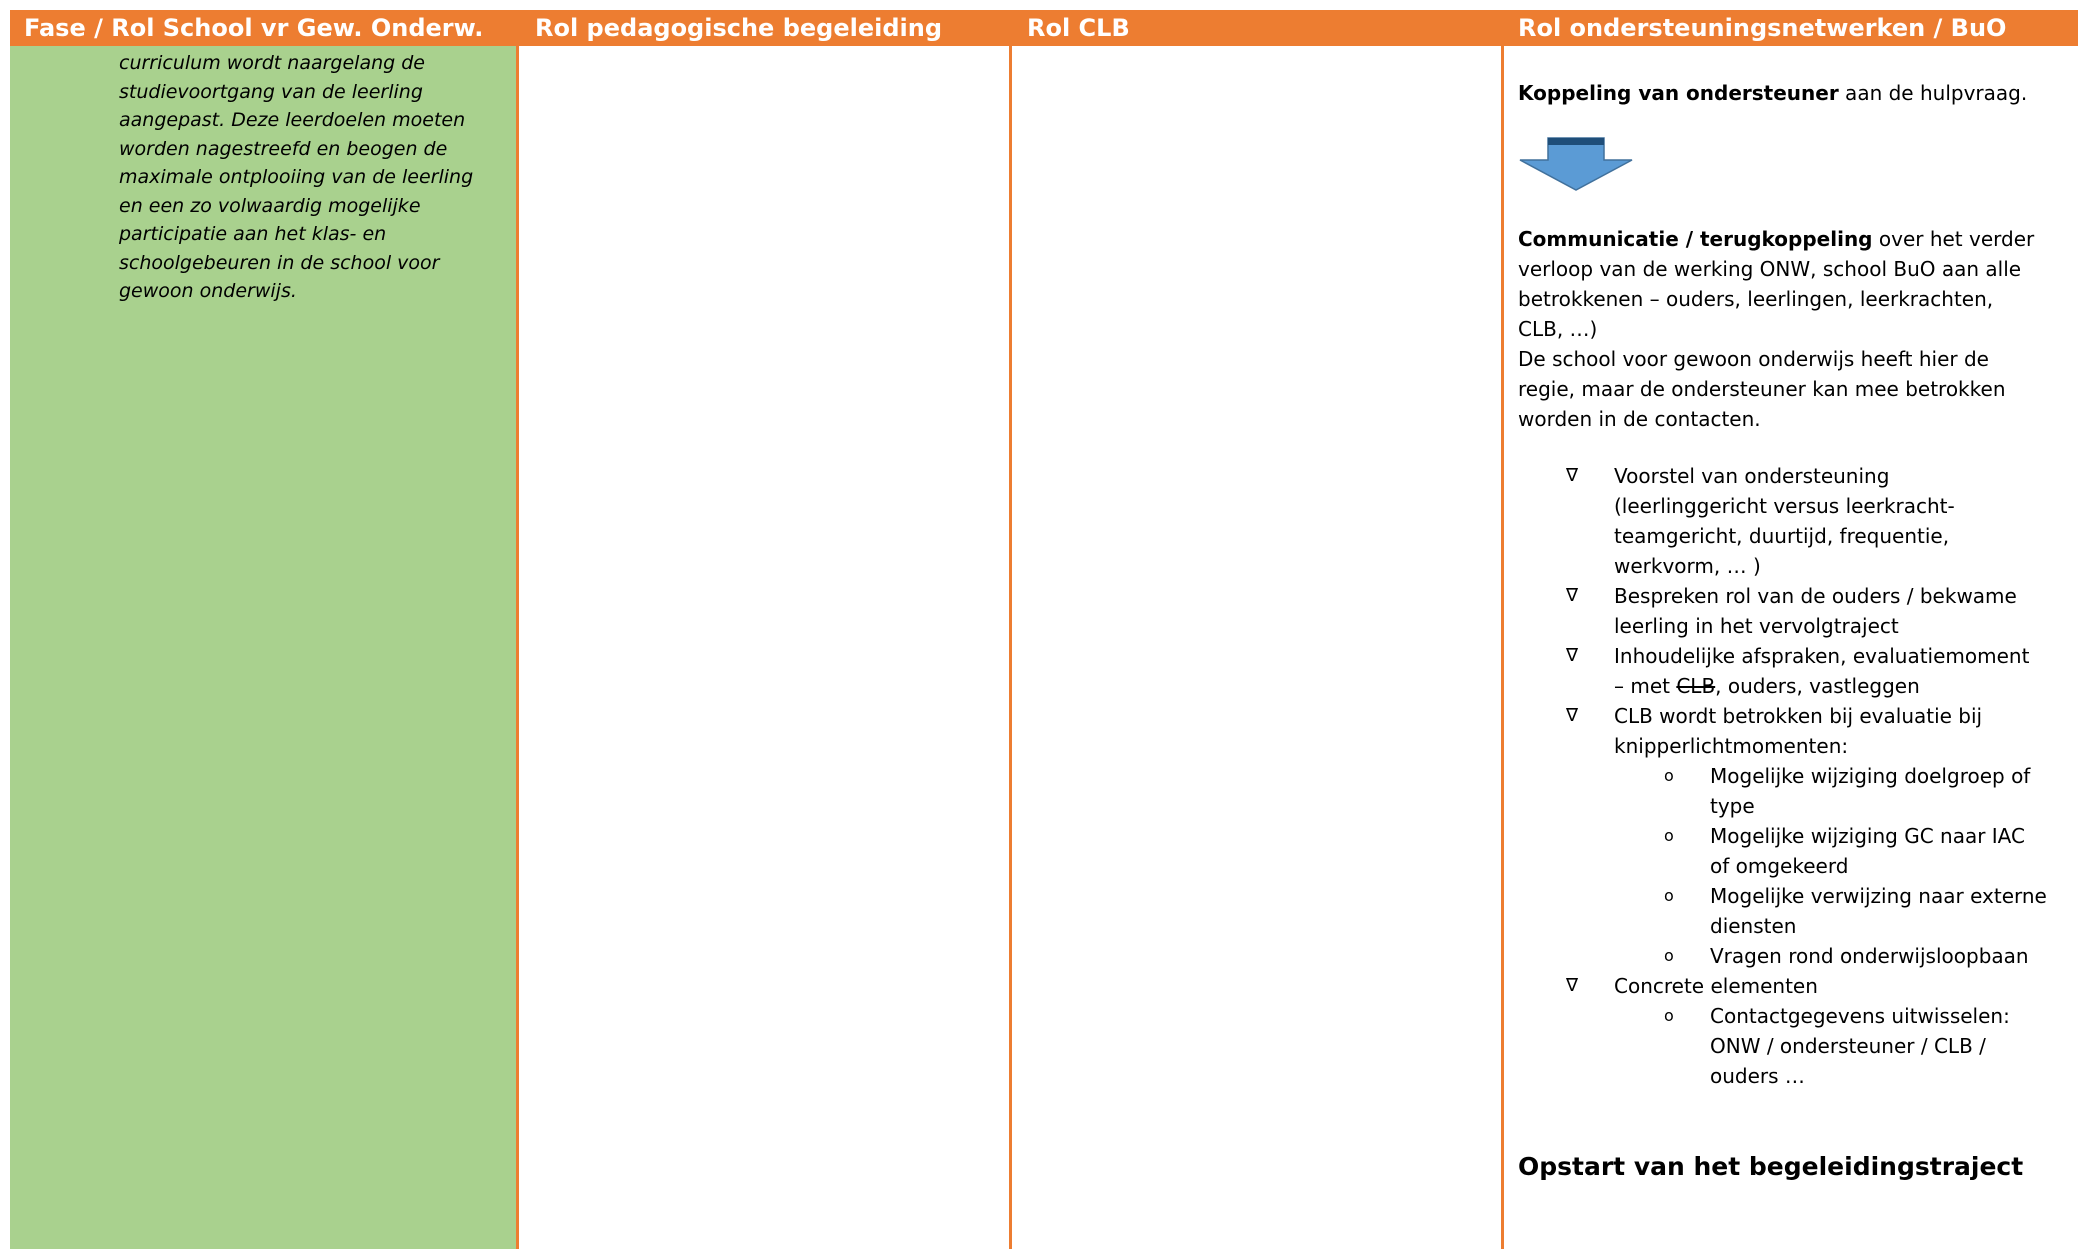 The height and width of the screenshot is (1249, 2078). I want to click on text-line: – met CLB, ouders, vastleggen, so click(1846, 686).